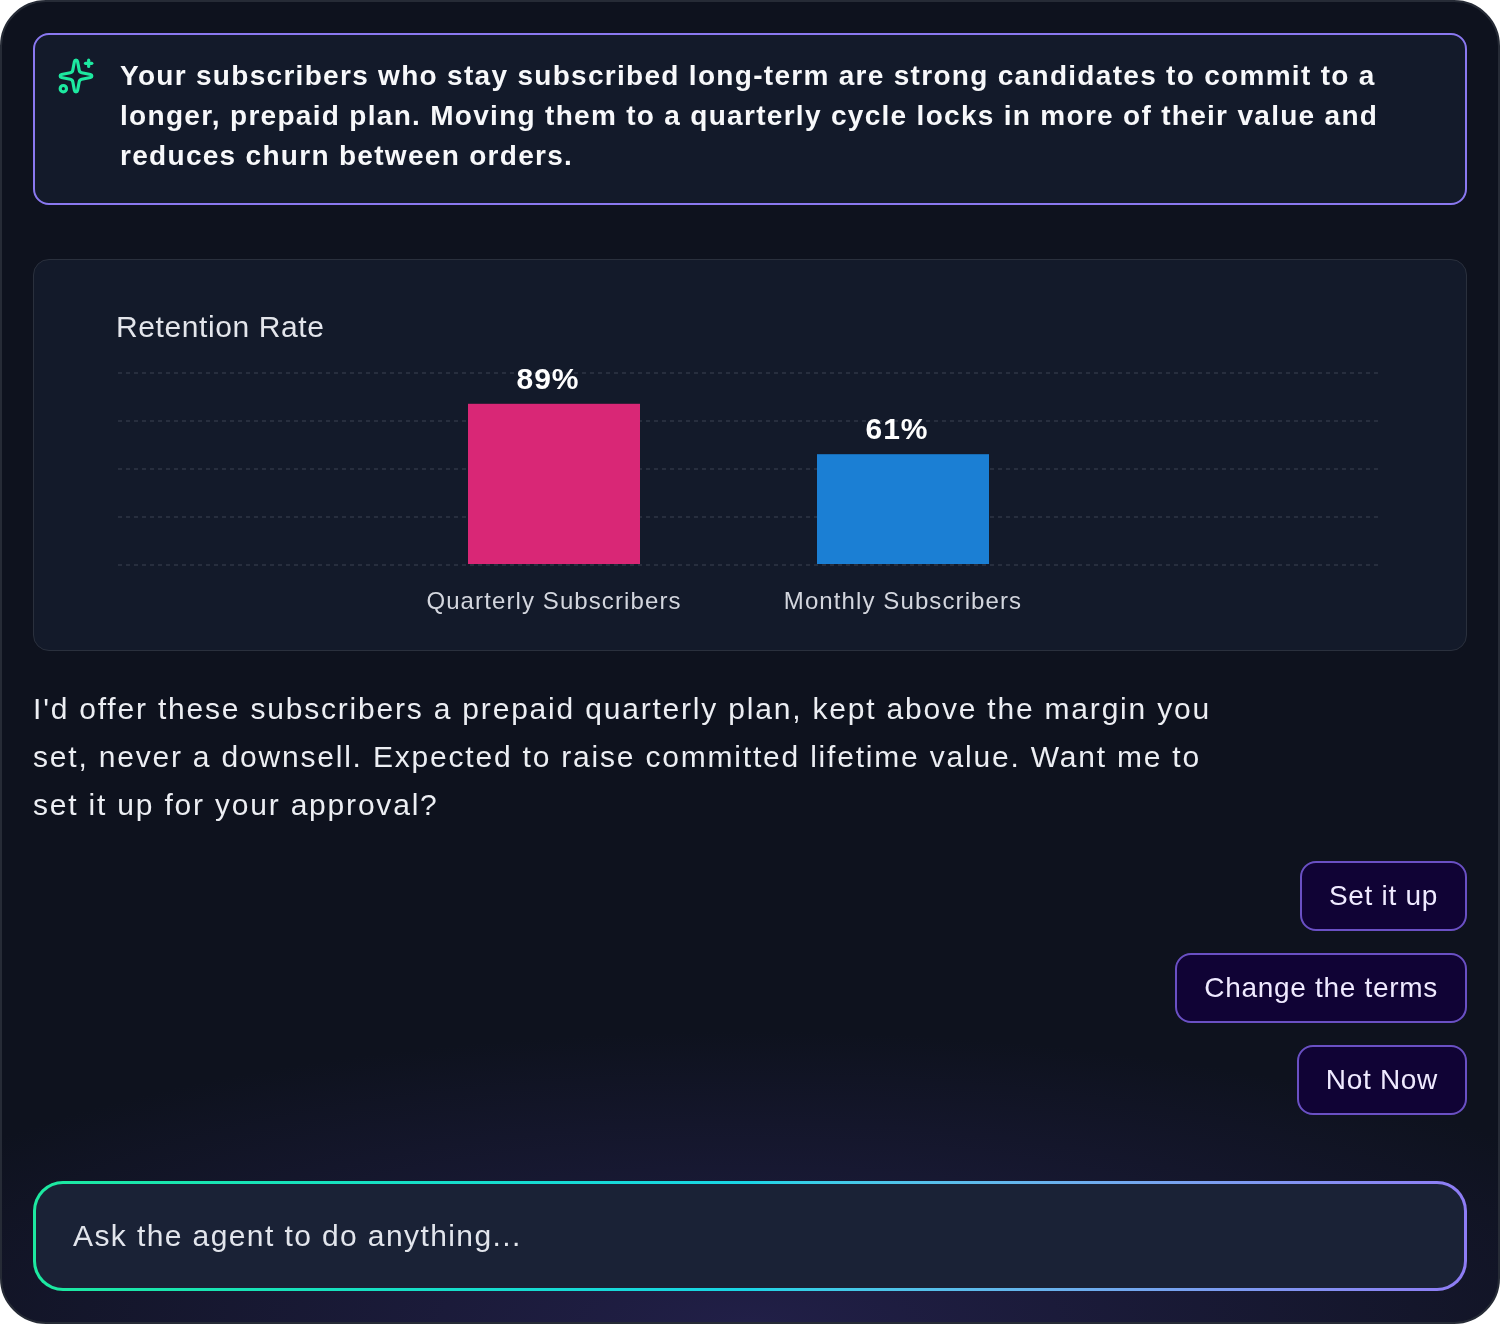 The image size is (1500, 1324). I want to click on action-button: Not Now, so click(1381, 1080).